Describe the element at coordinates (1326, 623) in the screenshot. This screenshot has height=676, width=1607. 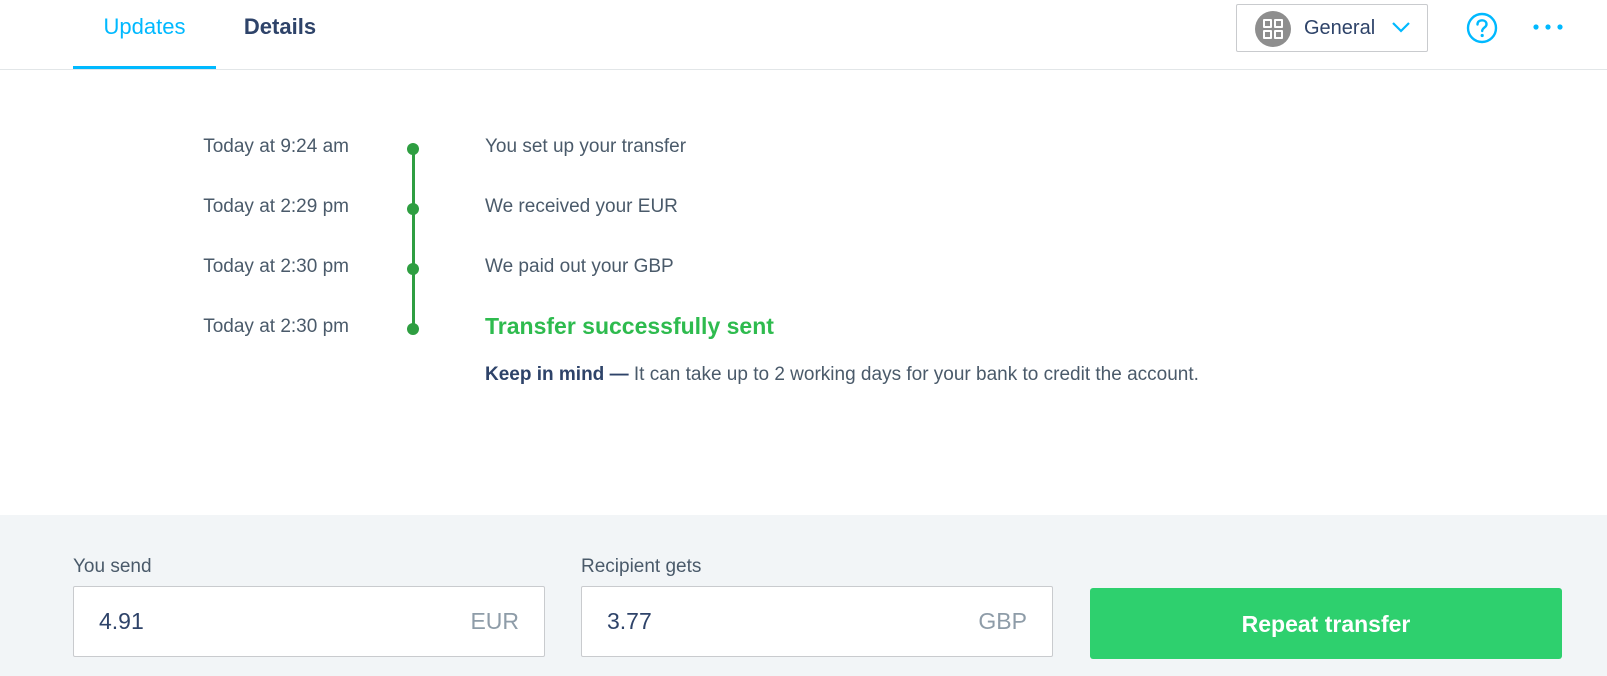
I see `repeat-transfer-button: Repeat transfer` at that location.